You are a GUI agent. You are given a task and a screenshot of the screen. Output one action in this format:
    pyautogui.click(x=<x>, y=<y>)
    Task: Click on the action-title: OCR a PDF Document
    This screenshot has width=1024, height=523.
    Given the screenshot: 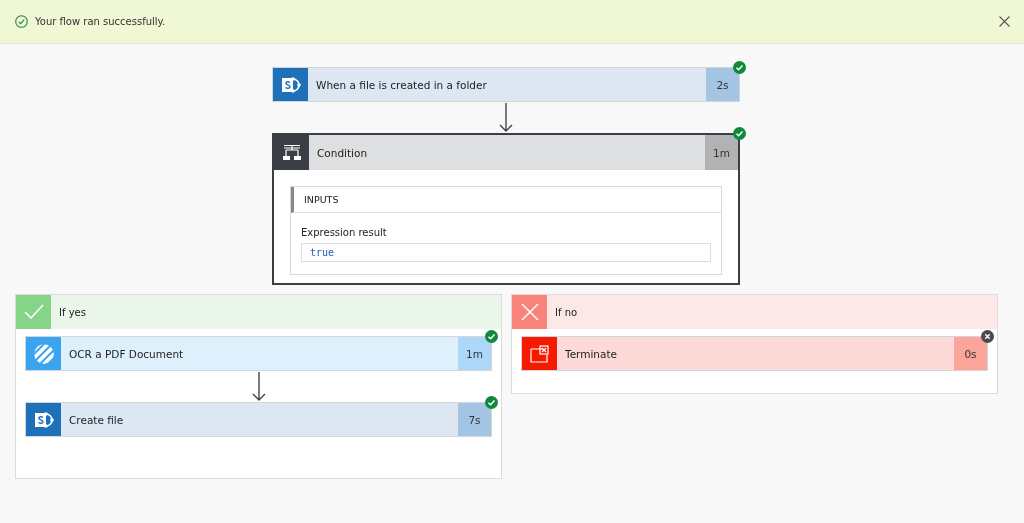 What is the action you would take?
    pyautogui.click(x=126, y=354)
    